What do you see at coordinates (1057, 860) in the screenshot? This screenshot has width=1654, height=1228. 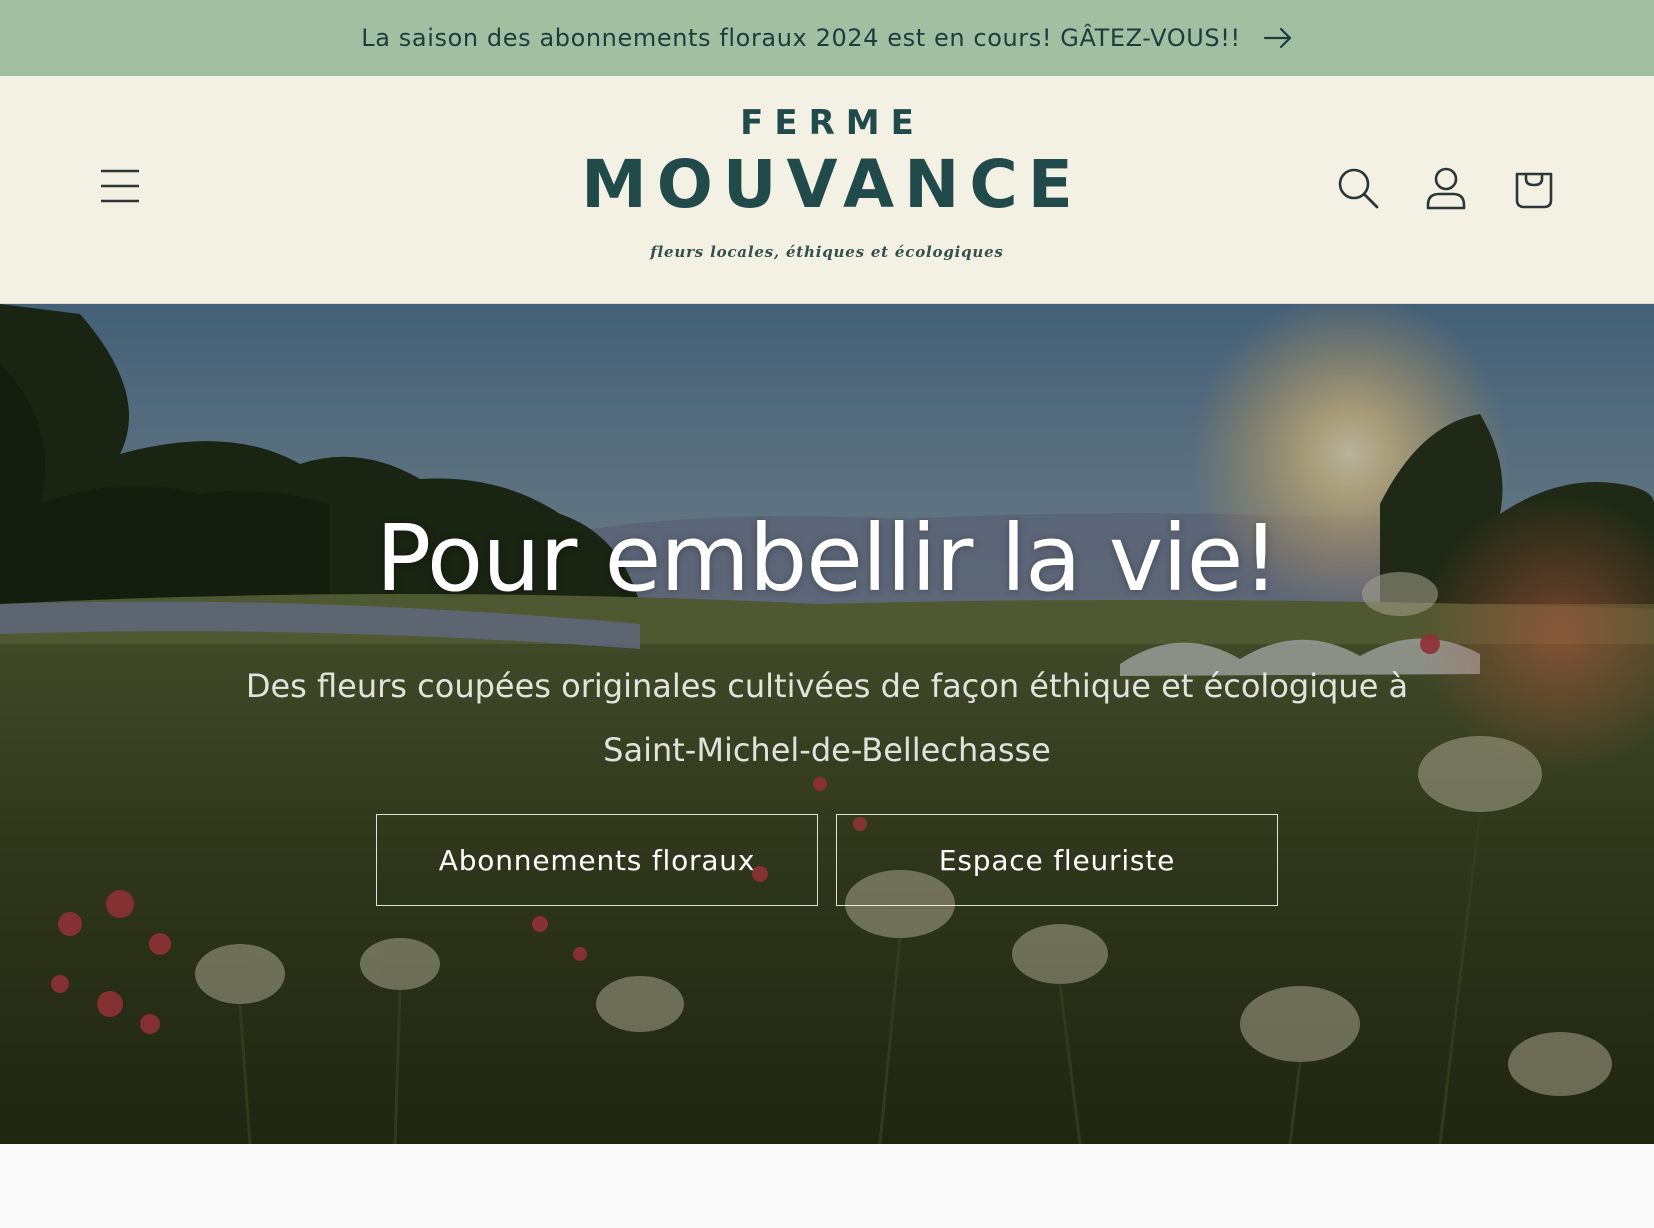 I see `florist-space-button: Espace fleuriste` at bounding box center [1057, 860].